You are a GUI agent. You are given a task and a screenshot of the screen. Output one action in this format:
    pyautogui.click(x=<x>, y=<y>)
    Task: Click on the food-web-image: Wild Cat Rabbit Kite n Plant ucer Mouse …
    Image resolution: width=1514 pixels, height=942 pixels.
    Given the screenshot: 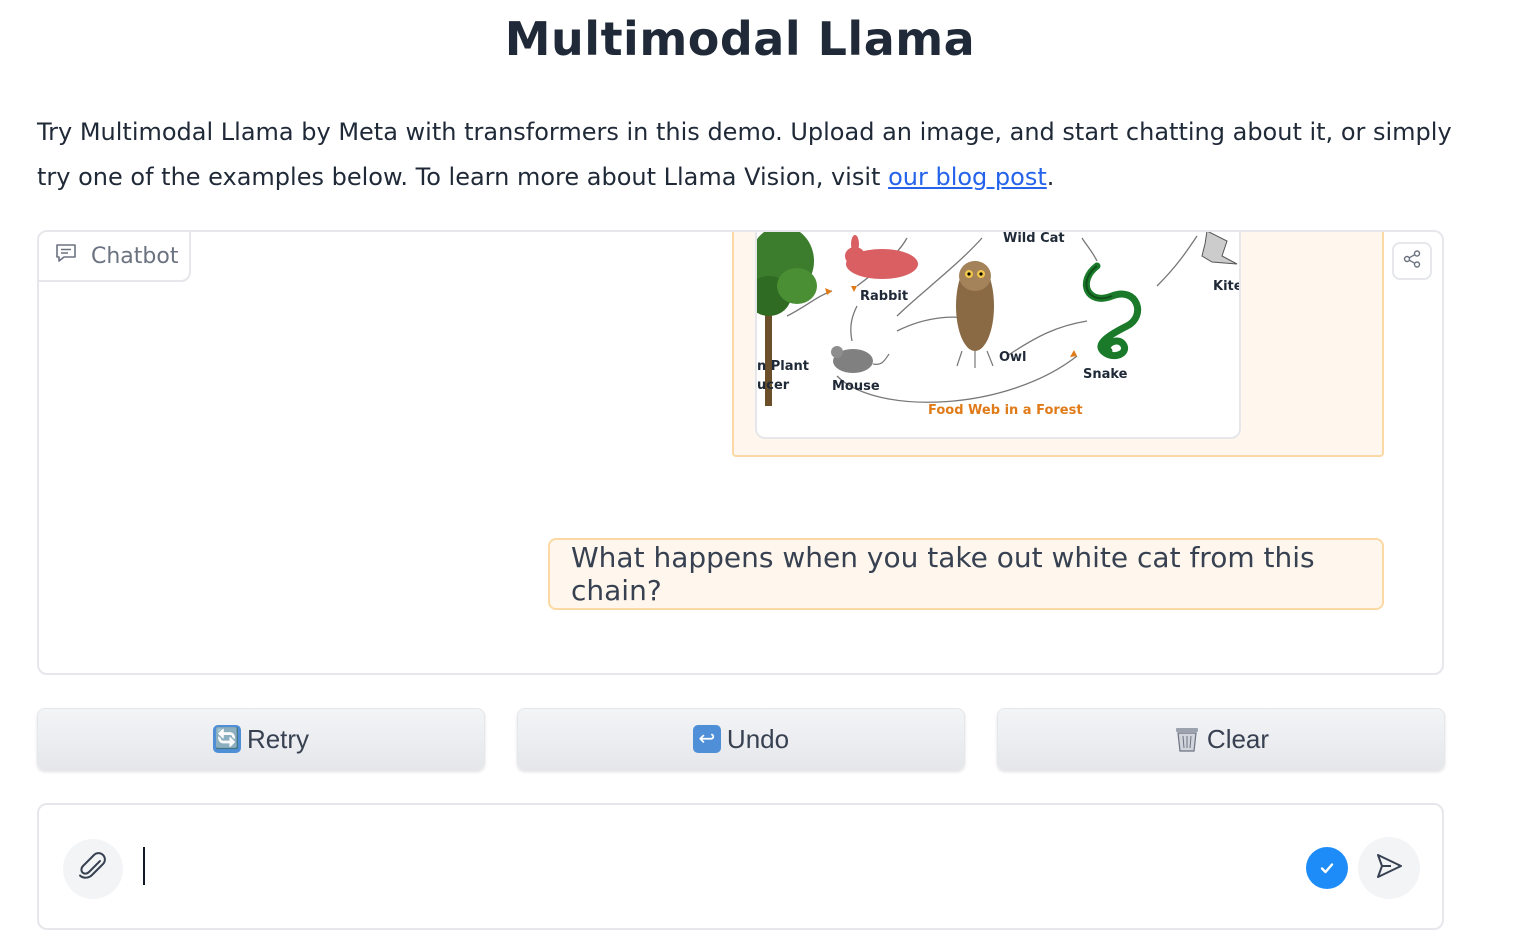 What is the action you would take?
    pyautogui.click(x=998, y=335)
    